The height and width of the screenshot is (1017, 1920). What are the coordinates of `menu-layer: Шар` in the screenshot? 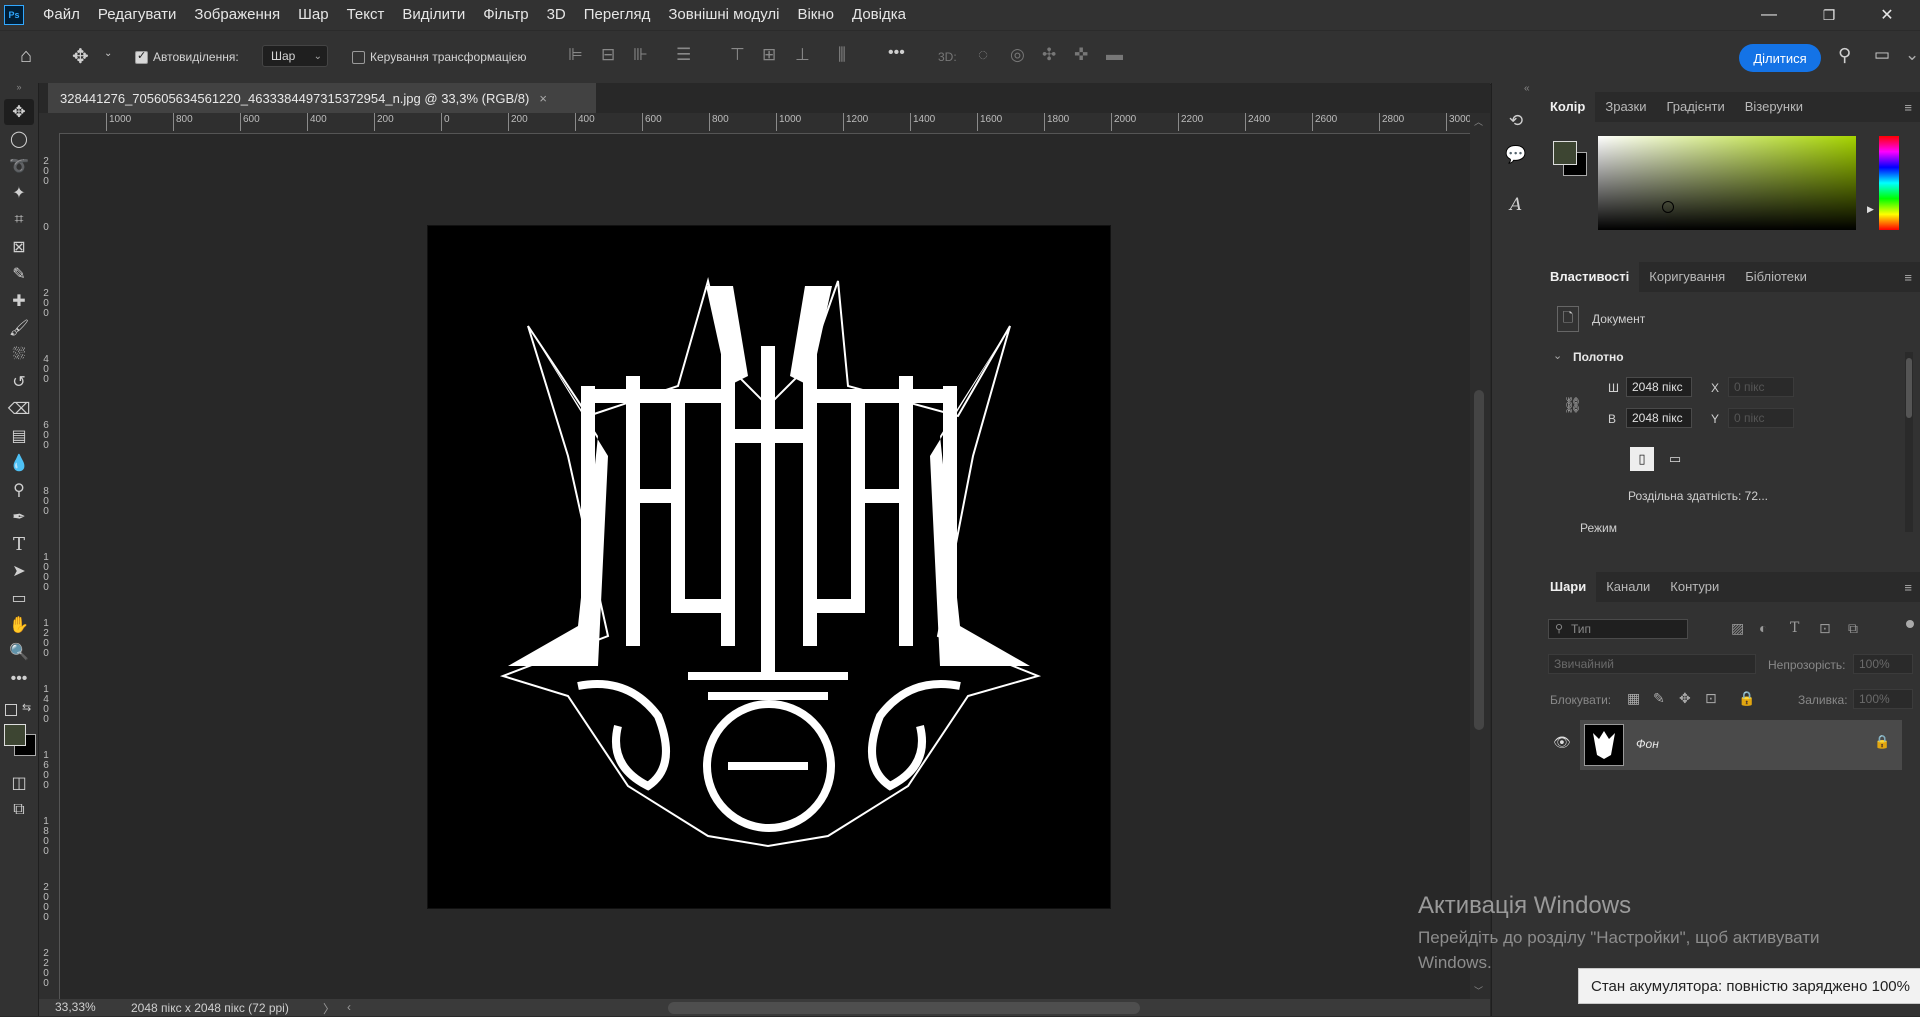 It's located at (313, 15).